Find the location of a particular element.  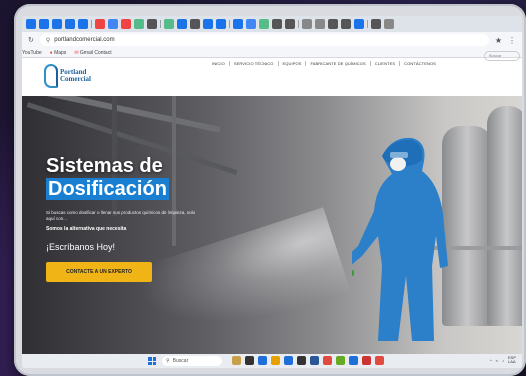

nav-item-equipos: EQUIPOS is located at coordinates (293, 63).